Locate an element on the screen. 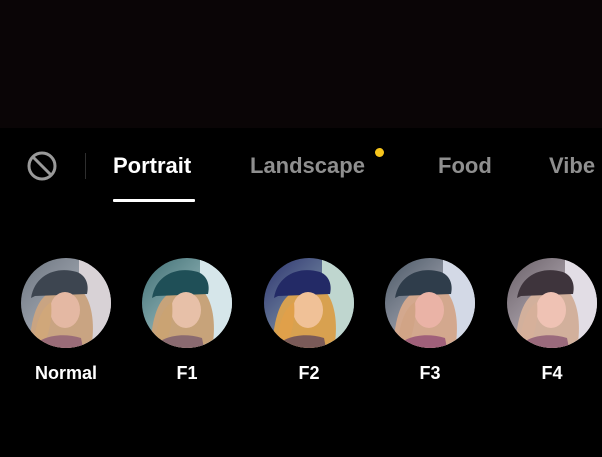  tab-portrait: Portrait is located at coordinates (152, 166).